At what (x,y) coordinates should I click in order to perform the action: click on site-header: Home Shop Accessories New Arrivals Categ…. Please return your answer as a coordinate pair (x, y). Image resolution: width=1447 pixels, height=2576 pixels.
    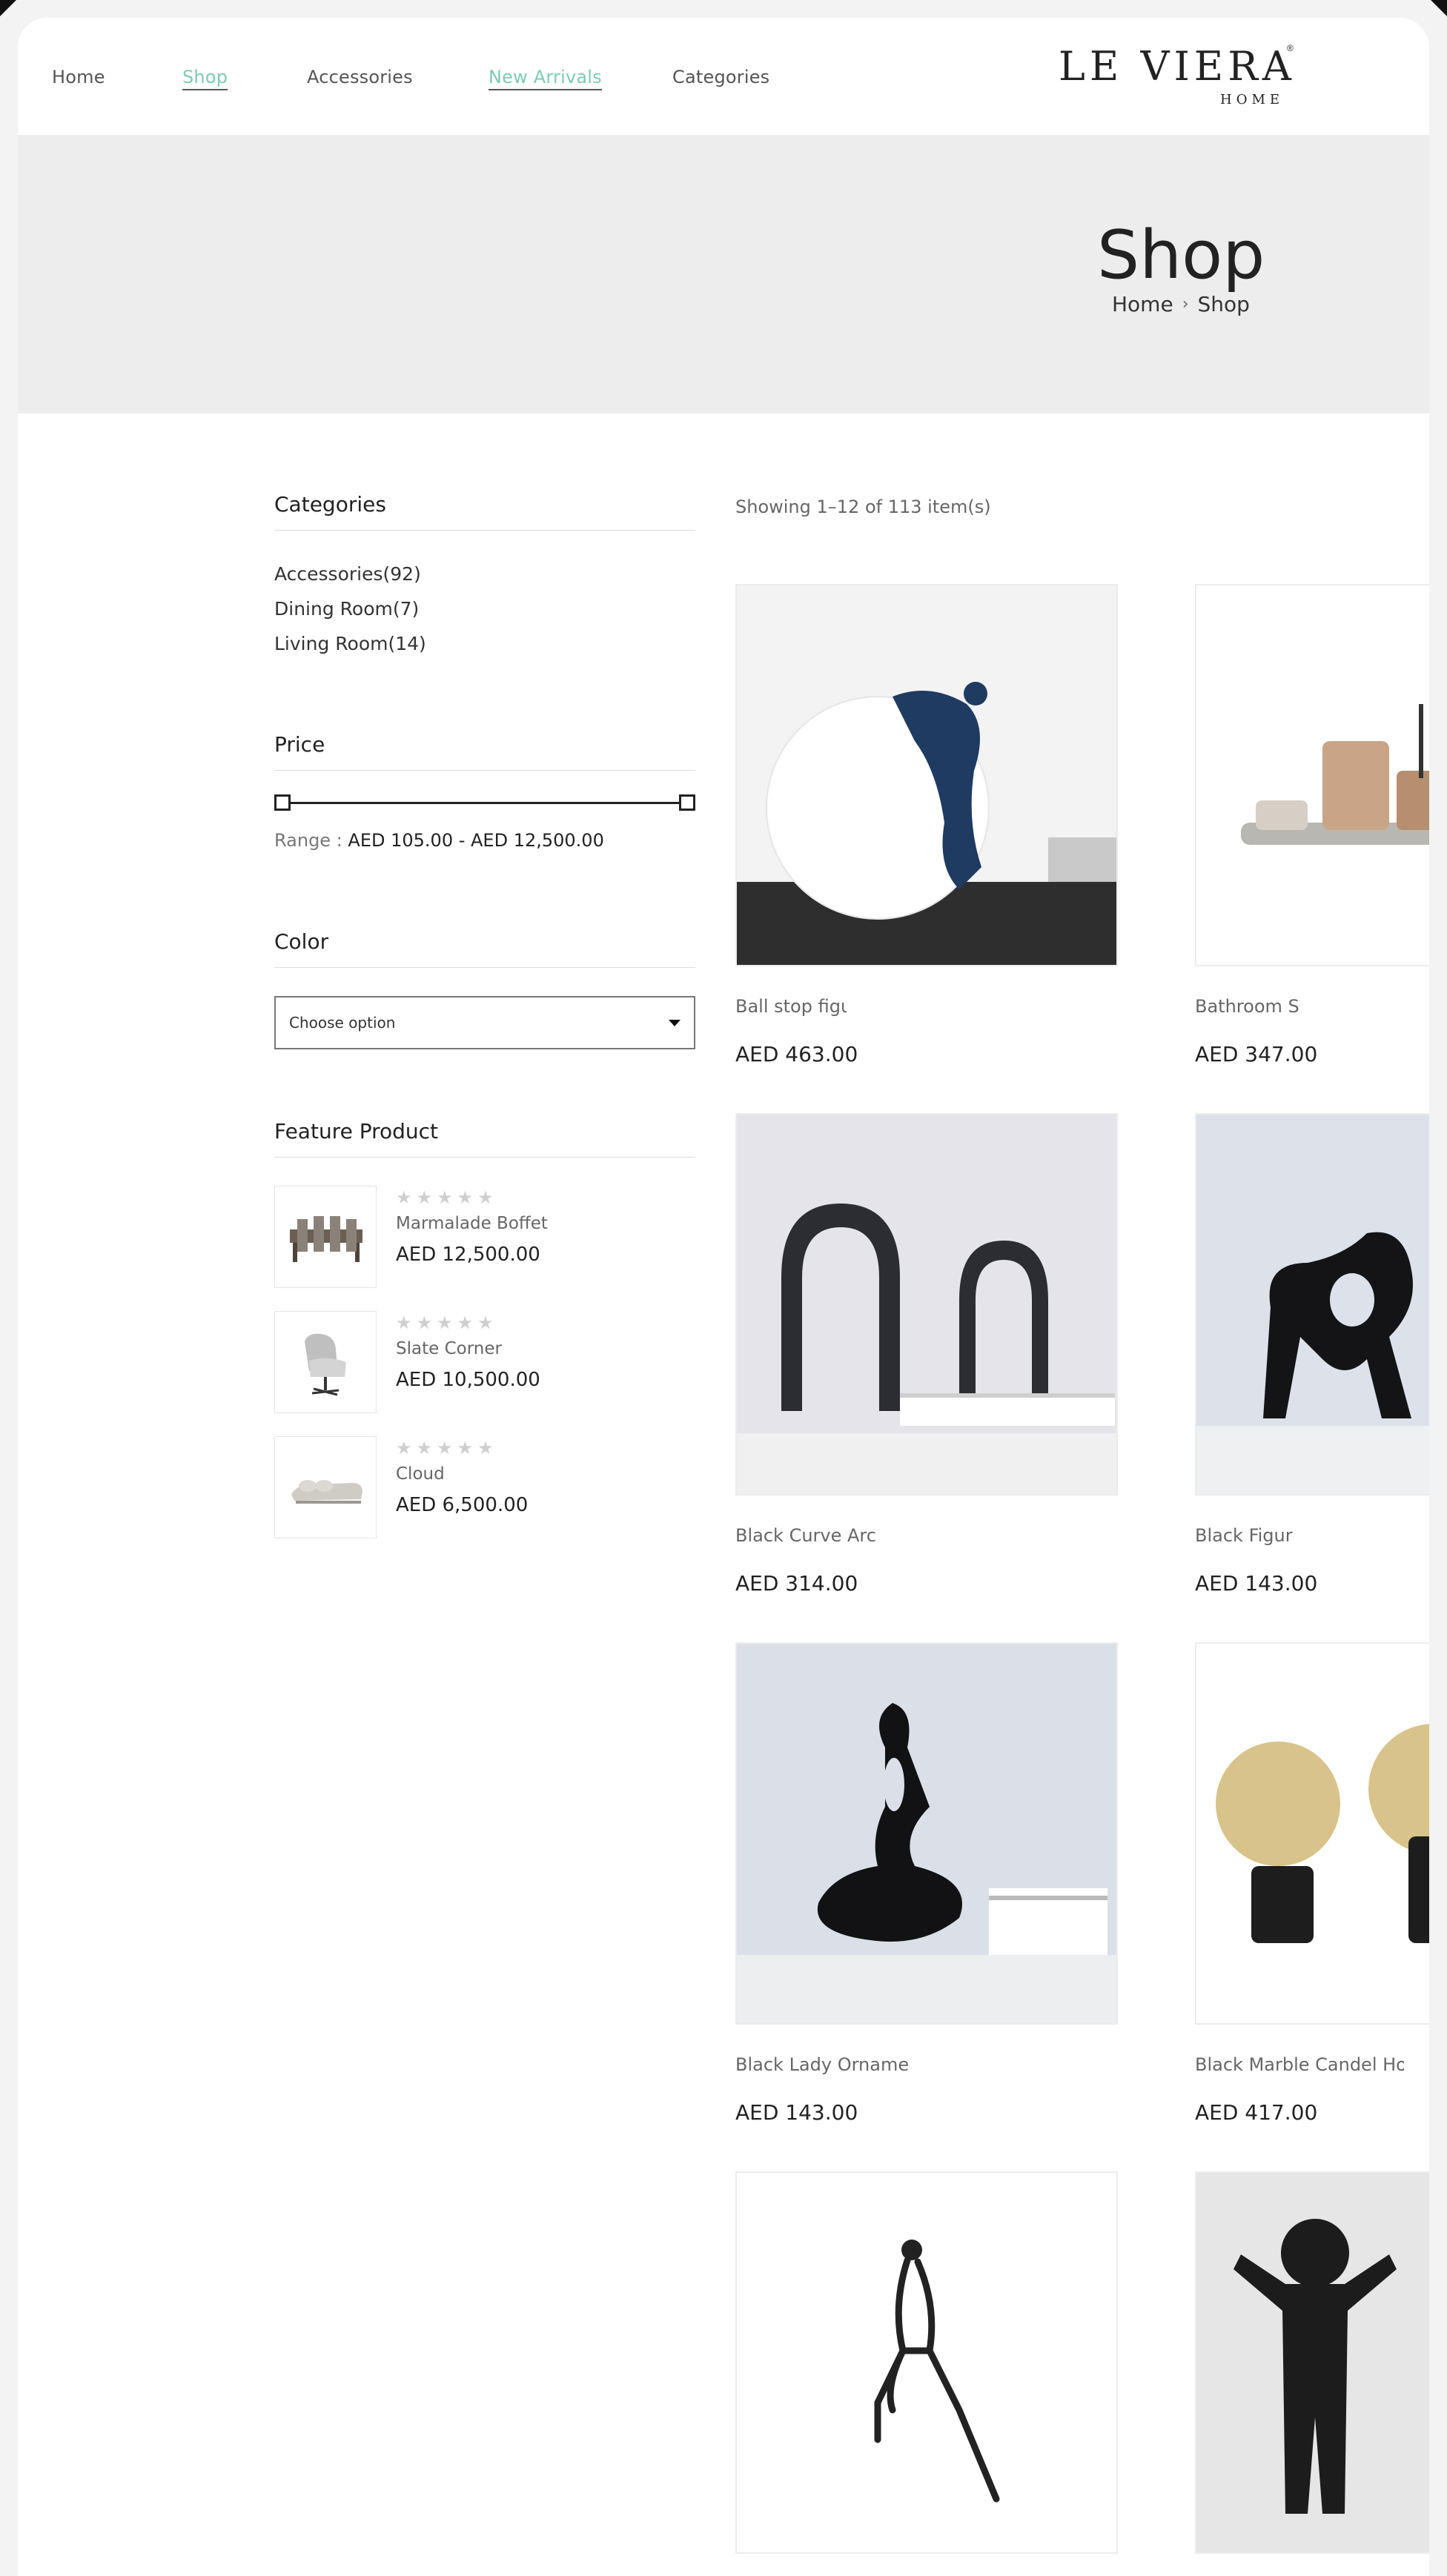
    Looking at the image, I should click on (723, 76).